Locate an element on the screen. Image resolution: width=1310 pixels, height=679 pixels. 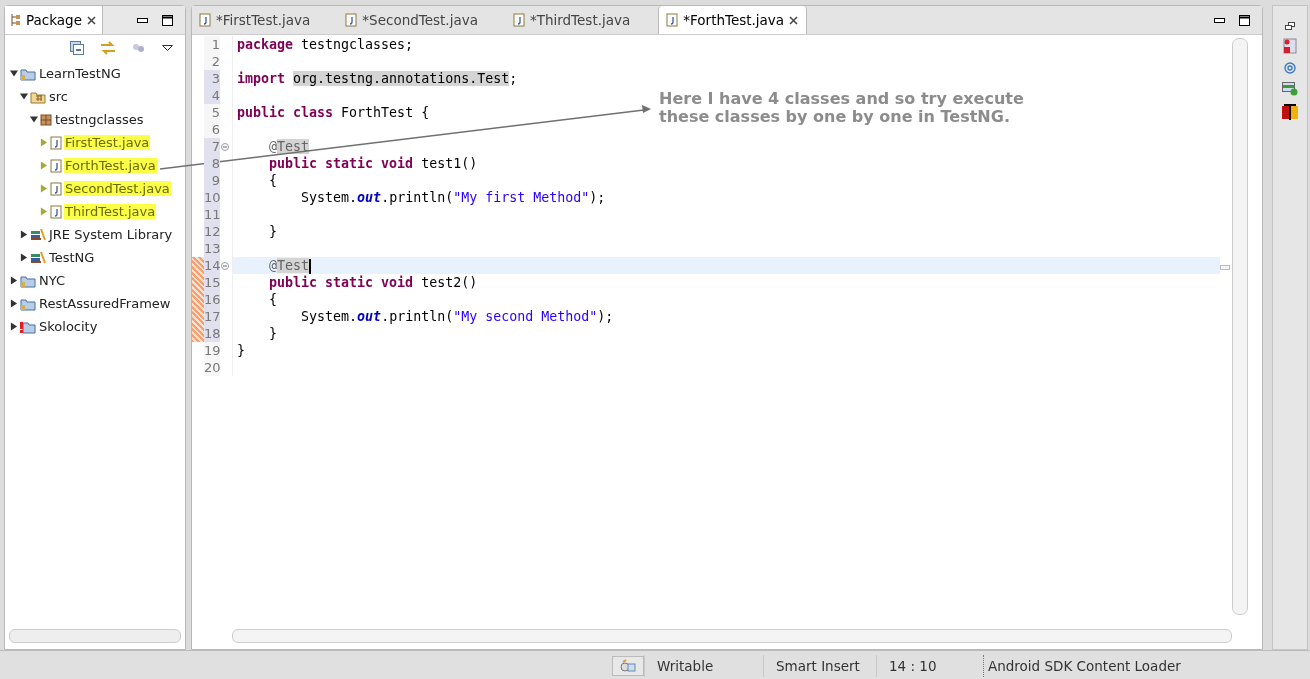
text-cursor is located at coordinates (310, 266).